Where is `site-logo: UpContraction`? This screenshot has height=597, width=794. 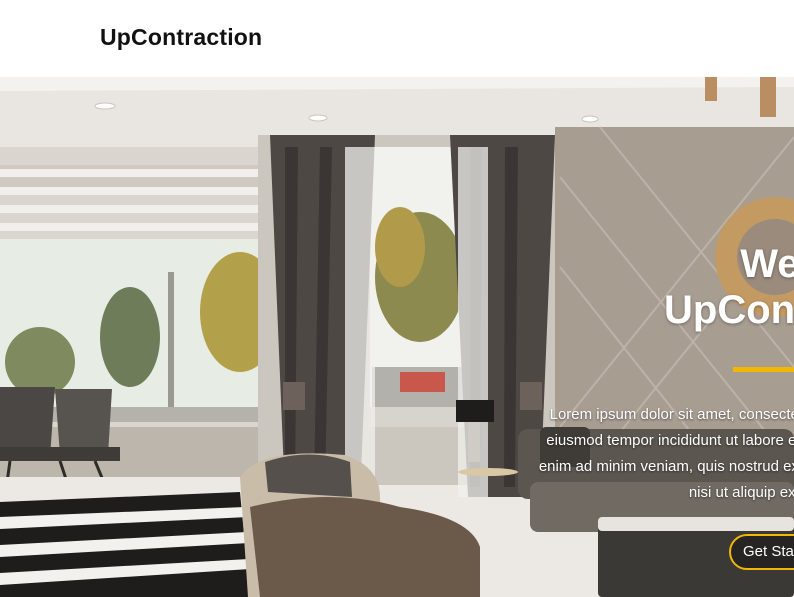
site-logo: UpContraction is located at coordinates (181, 37).